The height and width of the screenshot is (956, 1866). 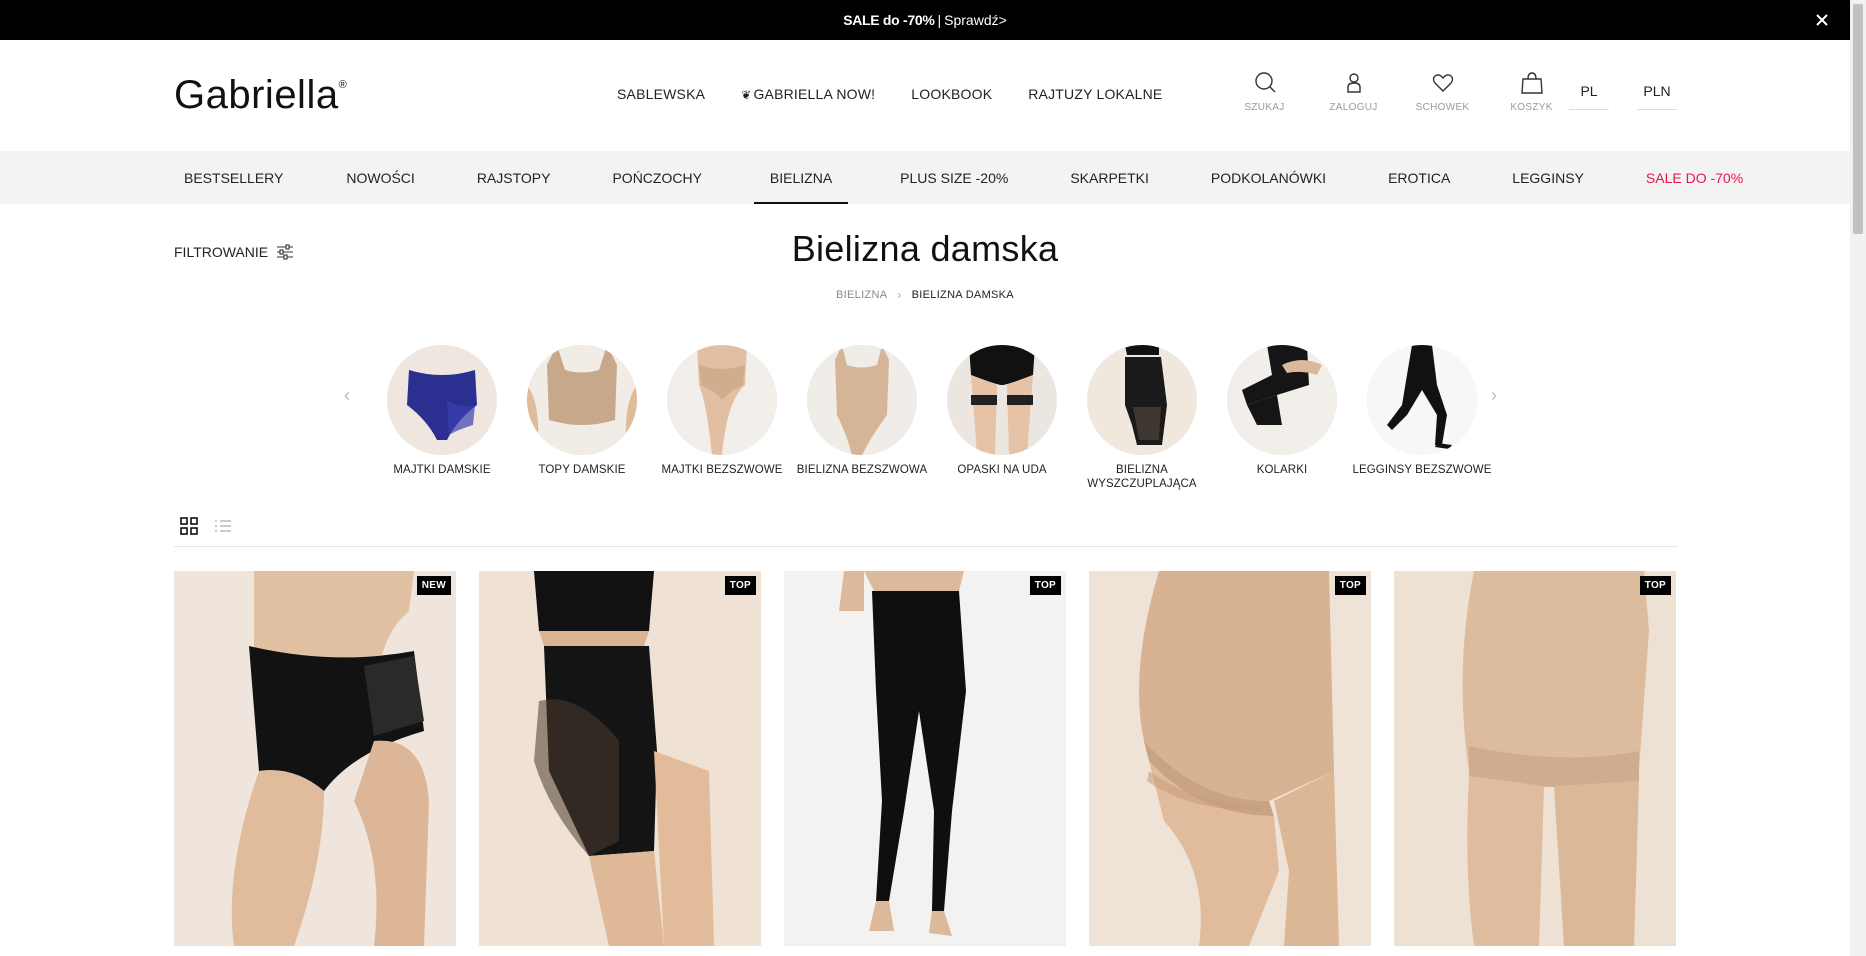 I want to click on currency-selector: PLN, so click(x=1657, y=96).